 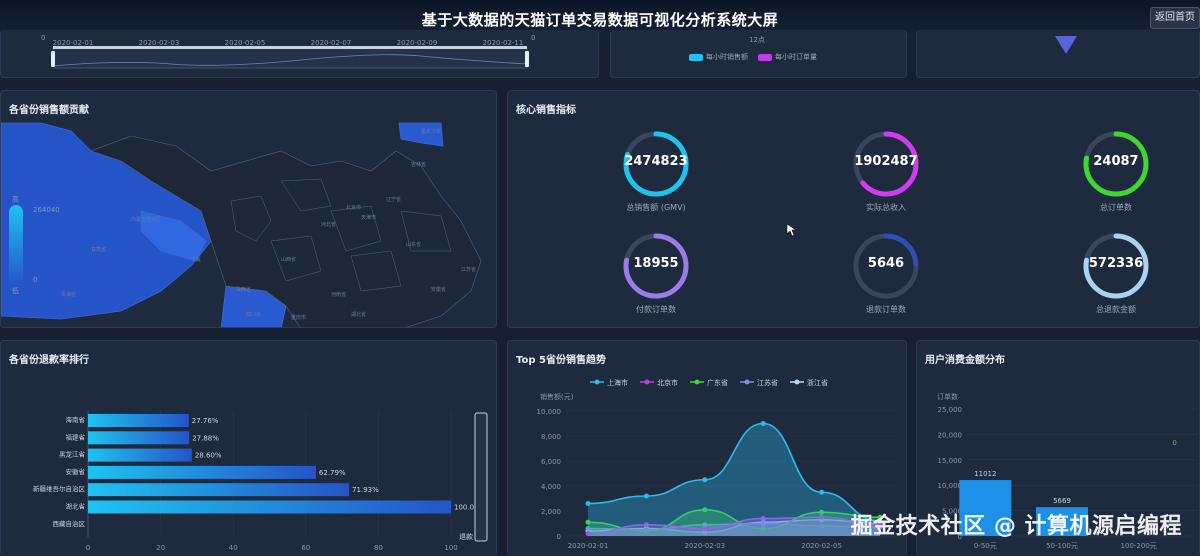 What do you see at coordinates (34, 245) in the screenshot?
I see `map-legend: 高 264040 0 低` at bounding box center [34, 245].